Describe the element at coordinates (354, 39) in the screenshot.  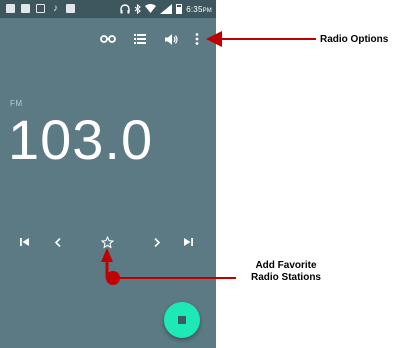
I see `radio-options-label: Radio Options` at that location.